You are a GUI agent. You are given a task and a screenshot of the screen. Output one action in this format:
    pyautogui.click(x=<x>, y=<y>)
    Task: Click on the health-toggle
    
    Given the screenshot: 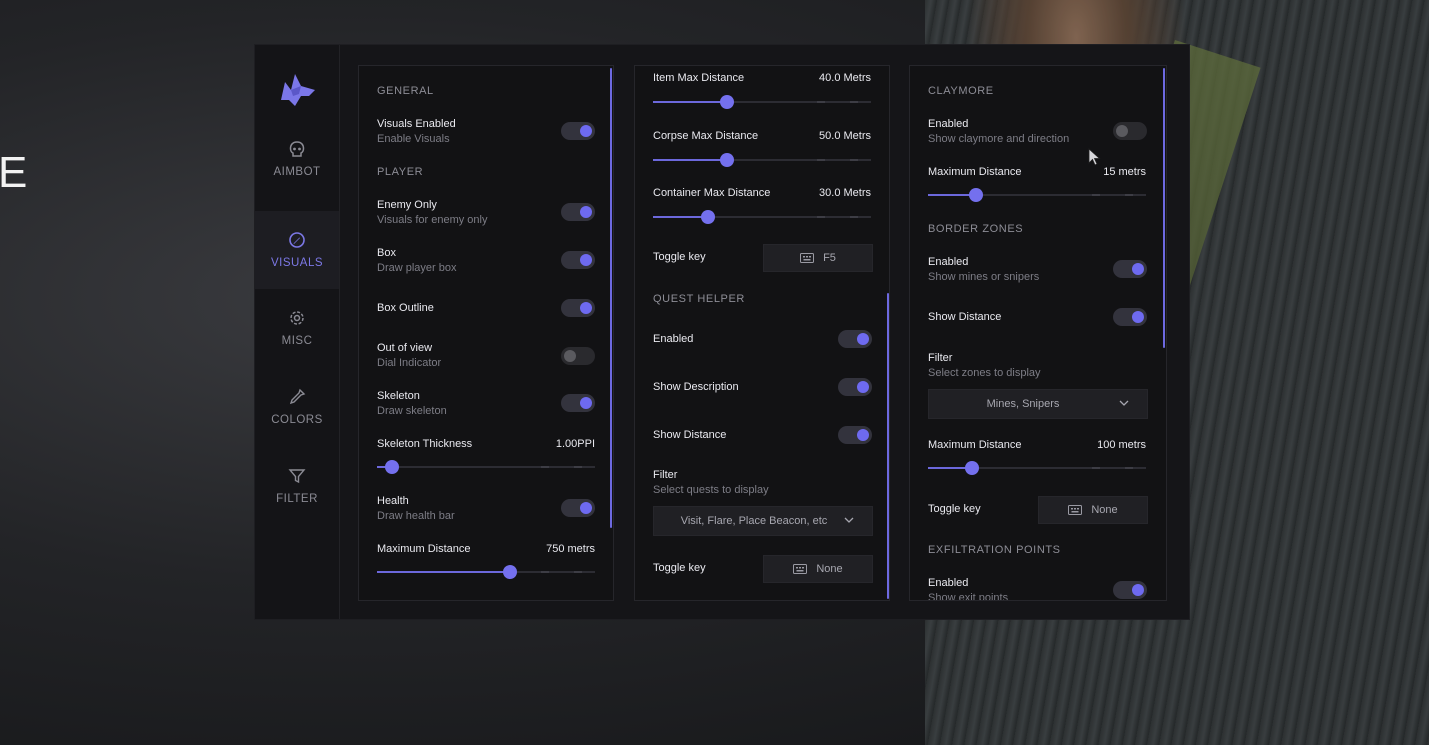 What is the action you would take?
    pyautogui.click(x=578, y=508)
    